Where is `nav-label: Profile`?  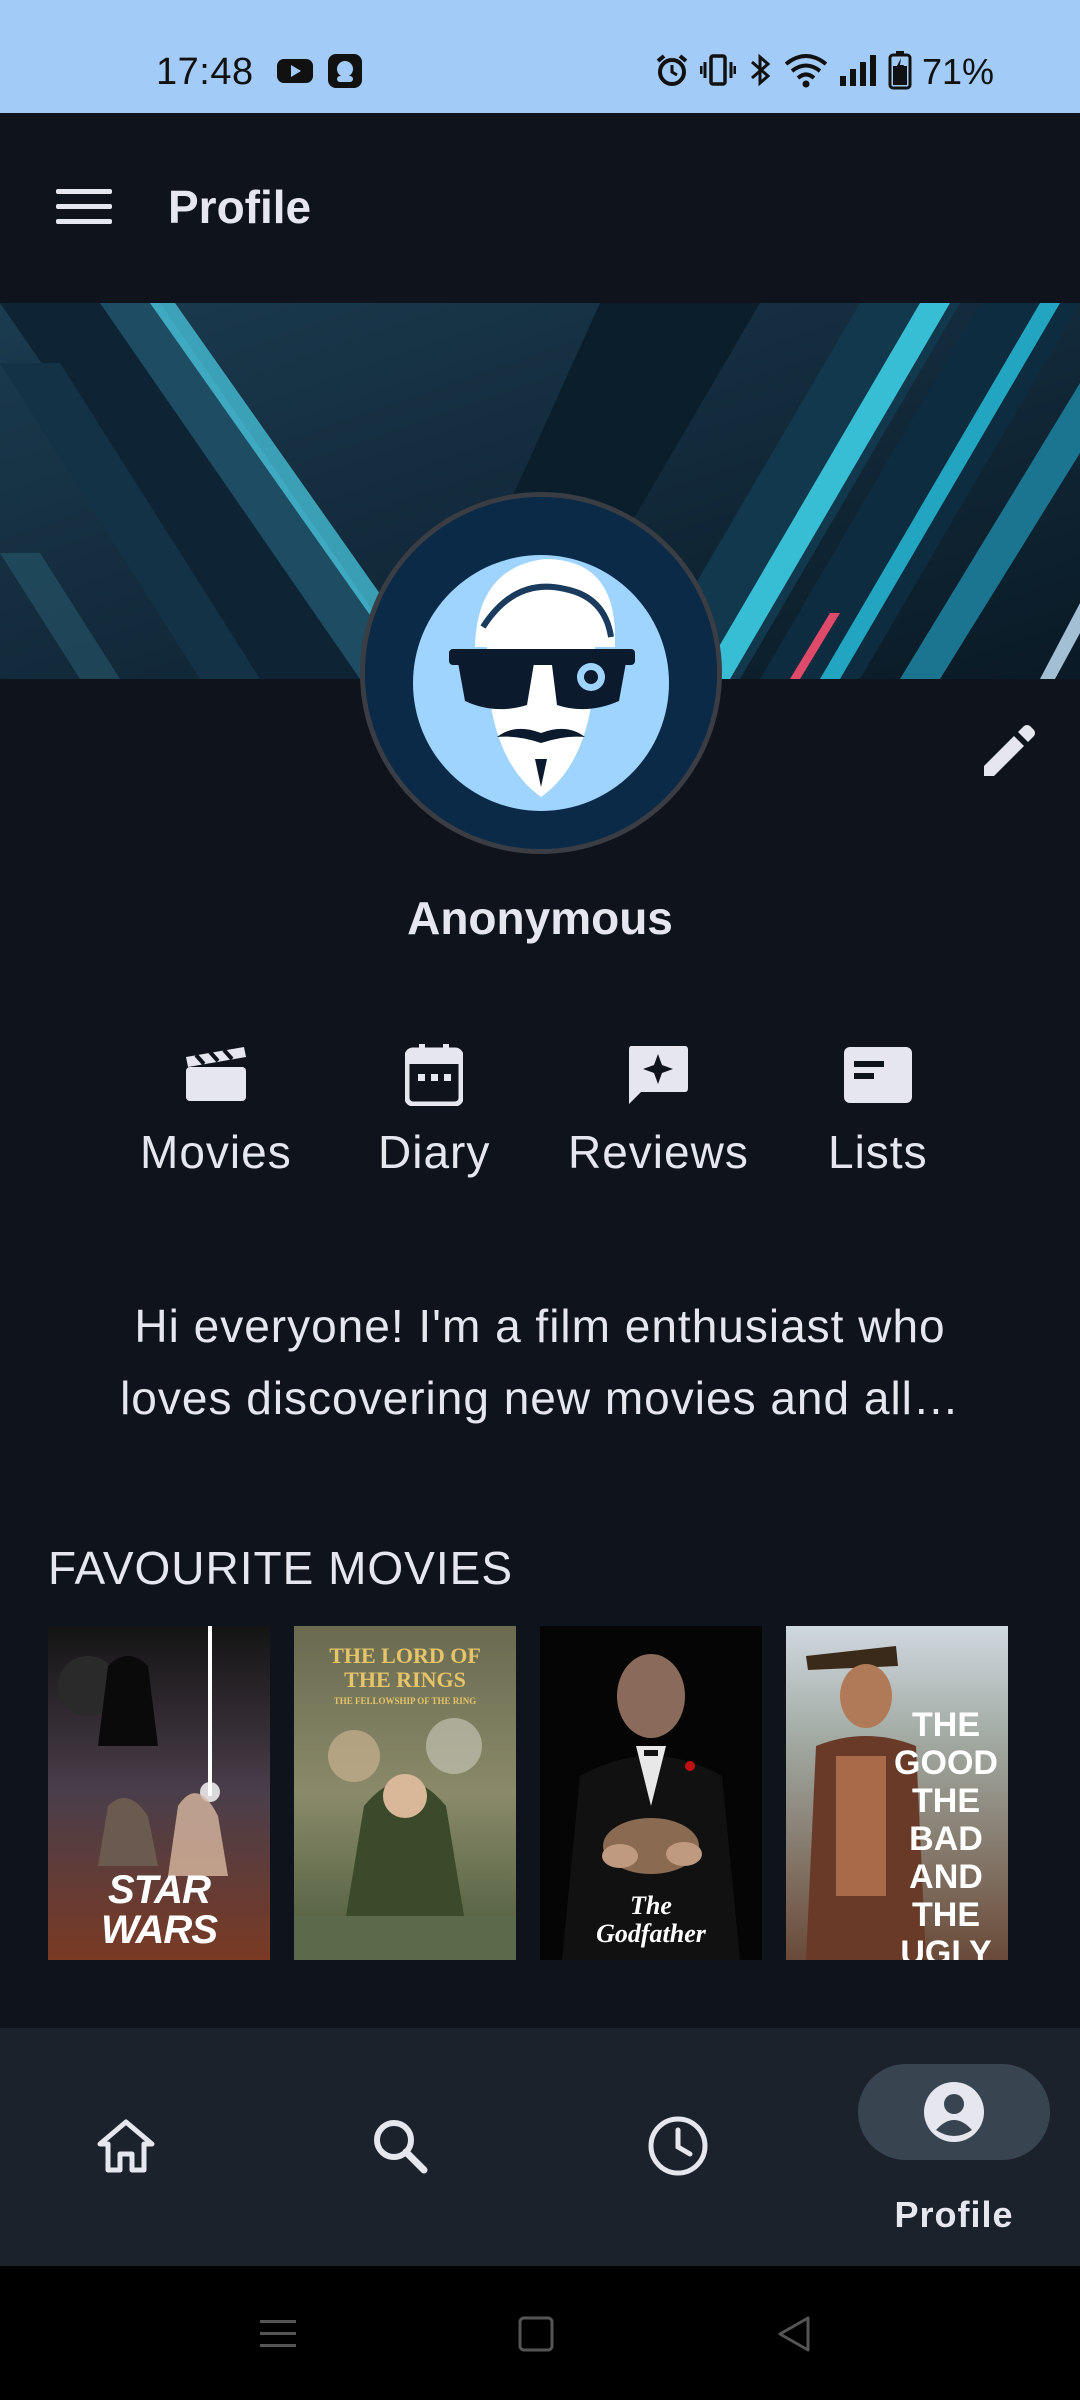
nav-label: Profile is located at coordinates (954, 2214).